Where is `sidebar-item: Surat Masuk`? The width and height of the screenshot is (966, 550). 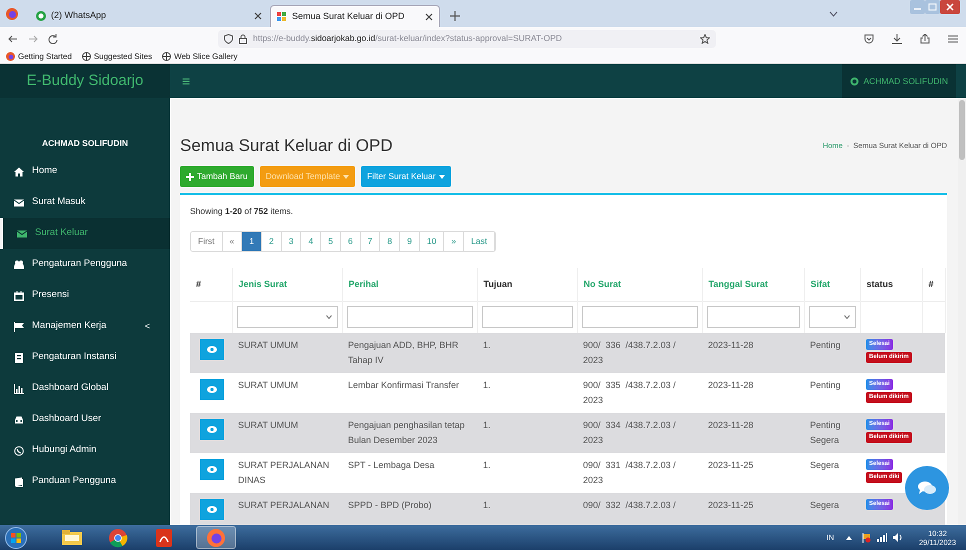 sidebar-item: Surat Masuk is located at coordinates (85, 202).